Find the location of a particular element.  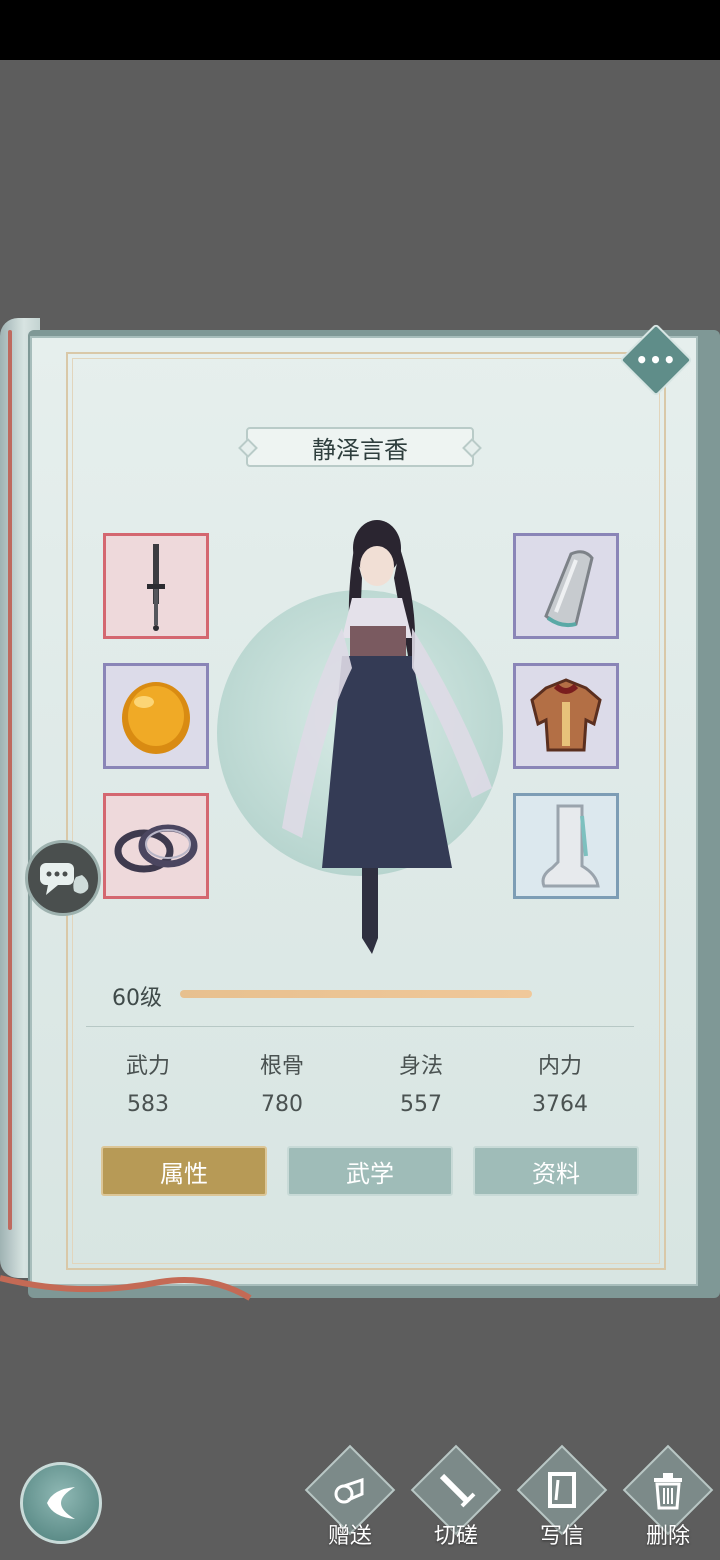

stat-value: 3764 is located at coordinates (560, 1104).